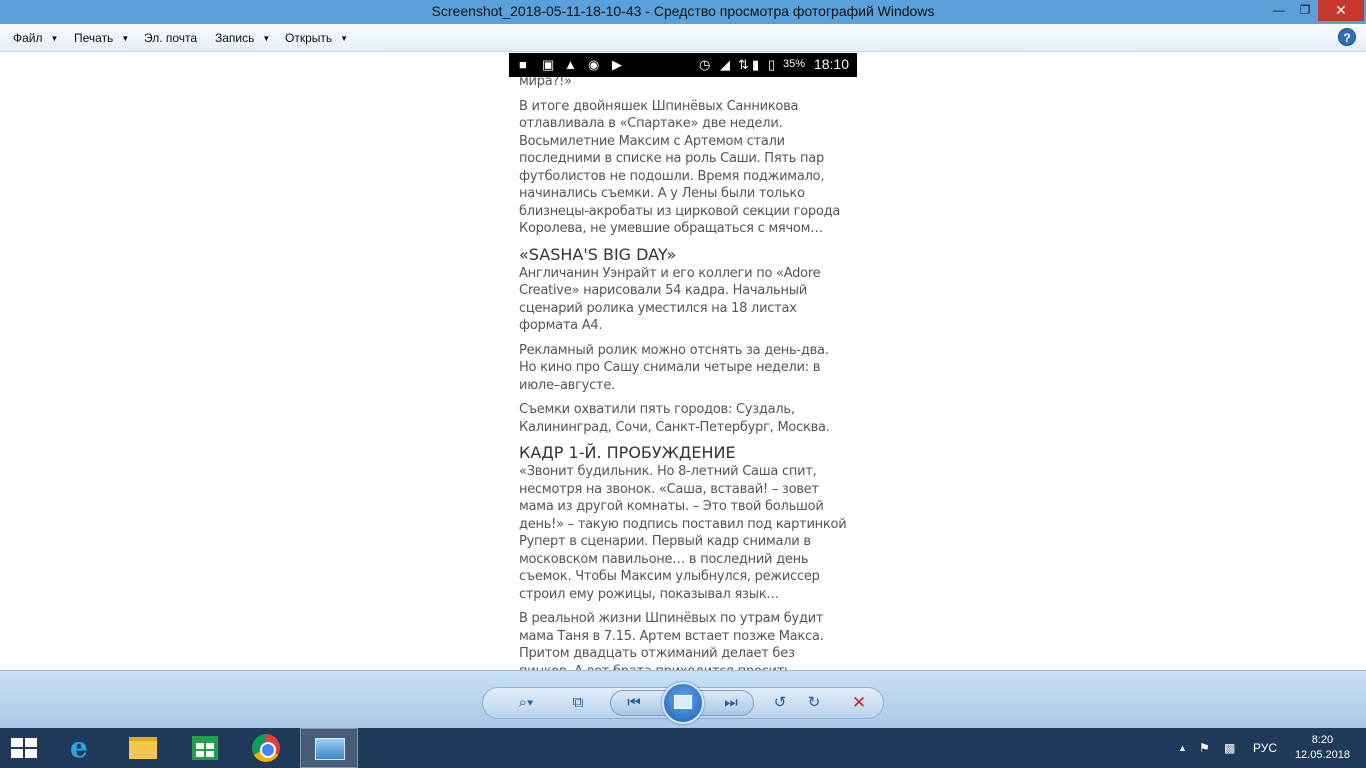  What do you see at coordinates (1305, 10) in the screenshot?
I see `maximize-button: ❐` at bounding box center [1305, 10].